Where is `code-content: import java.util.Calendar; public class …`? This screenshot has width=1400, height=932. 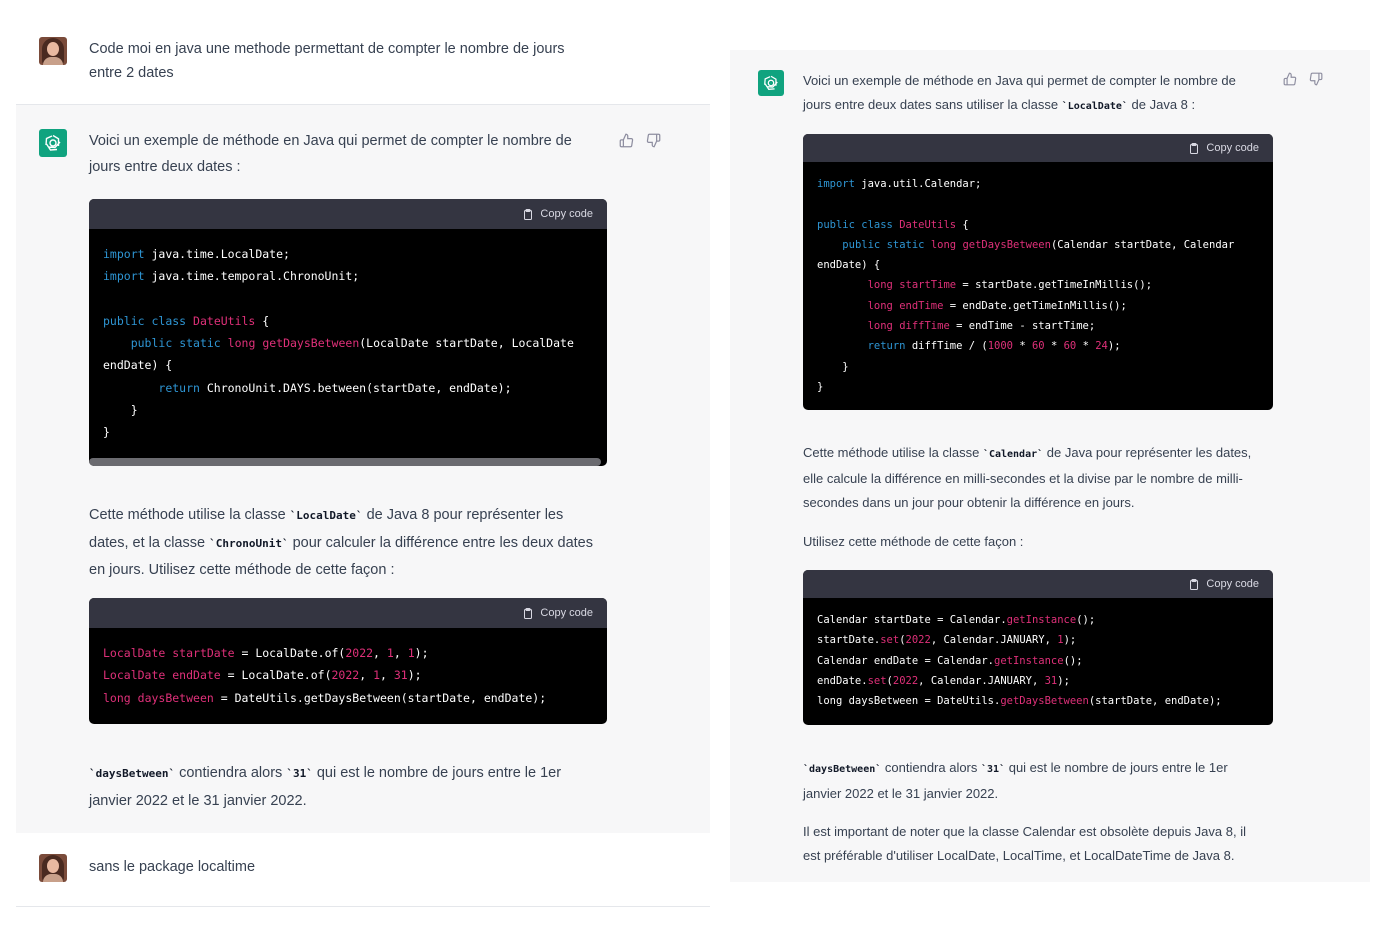
code-content: import java.util.Calendar; public class … is located at coordinates (1026, 285).